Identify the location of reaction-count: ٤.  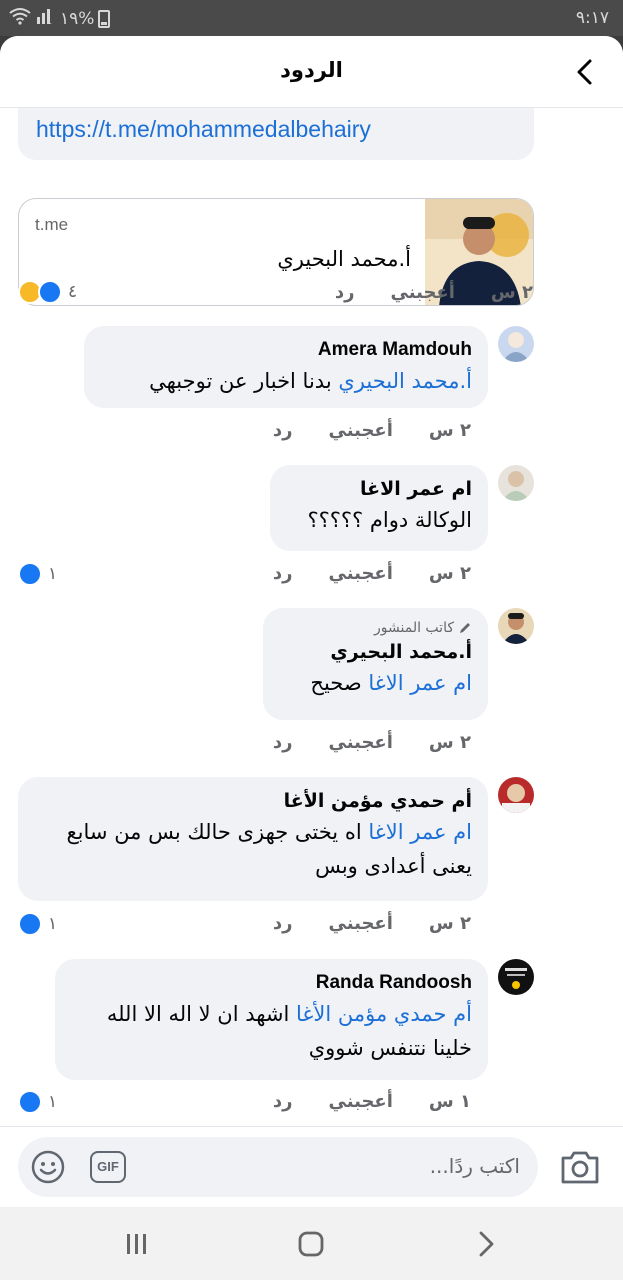
(73, 292).